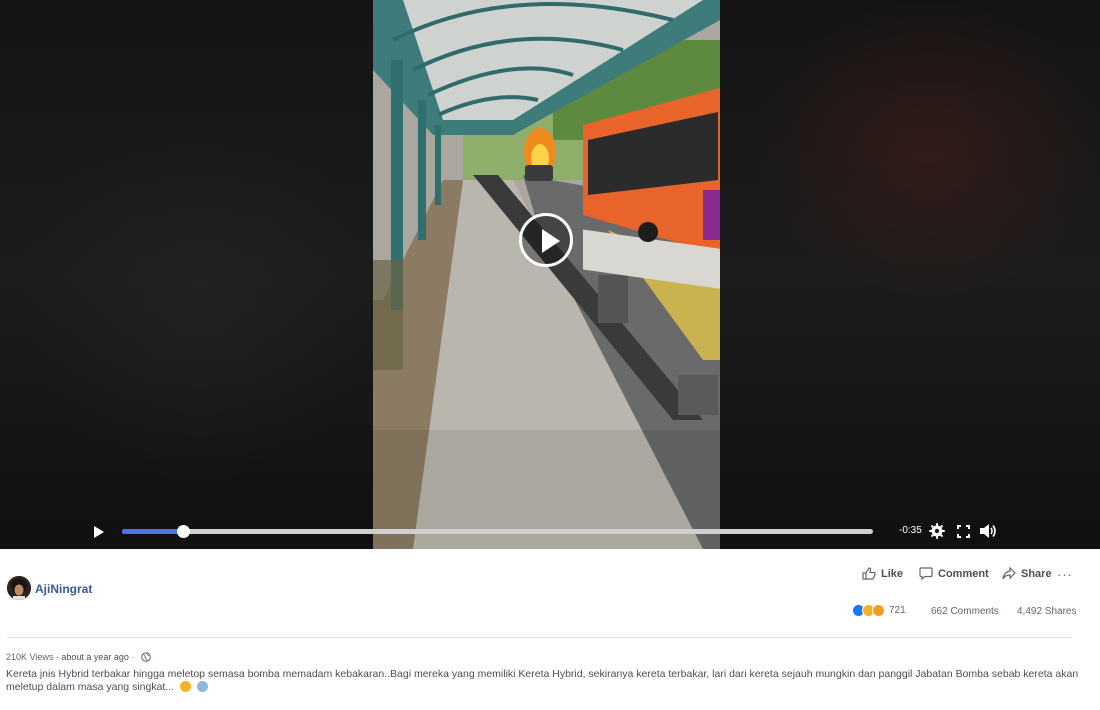 The width and height of the screenshot is (1100, 710). Describe the element at coordinates (926, 573) in the screenshot. I see `comment-icon` at that location.